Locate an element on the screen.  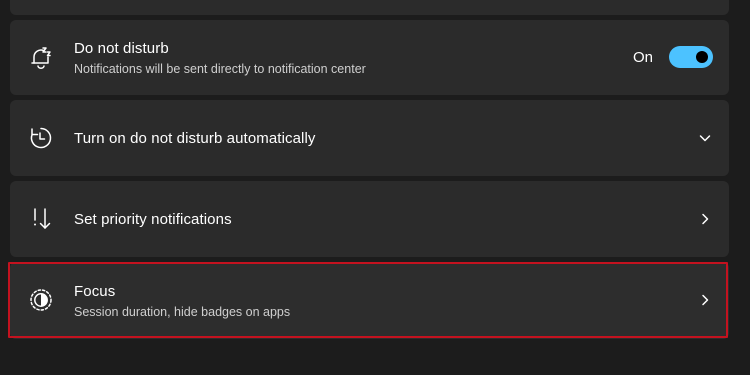
priority-sort-icon is located at coordinates (41, 219).